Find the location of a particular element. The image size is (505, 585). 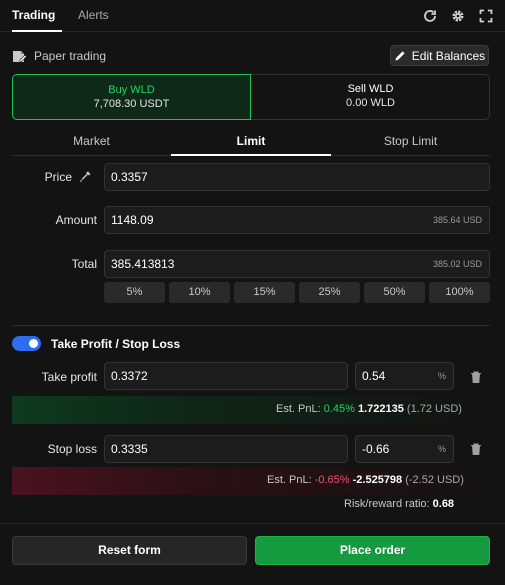

stop-loss-percent-value: -0.66 is located at coordinates (376, 449).